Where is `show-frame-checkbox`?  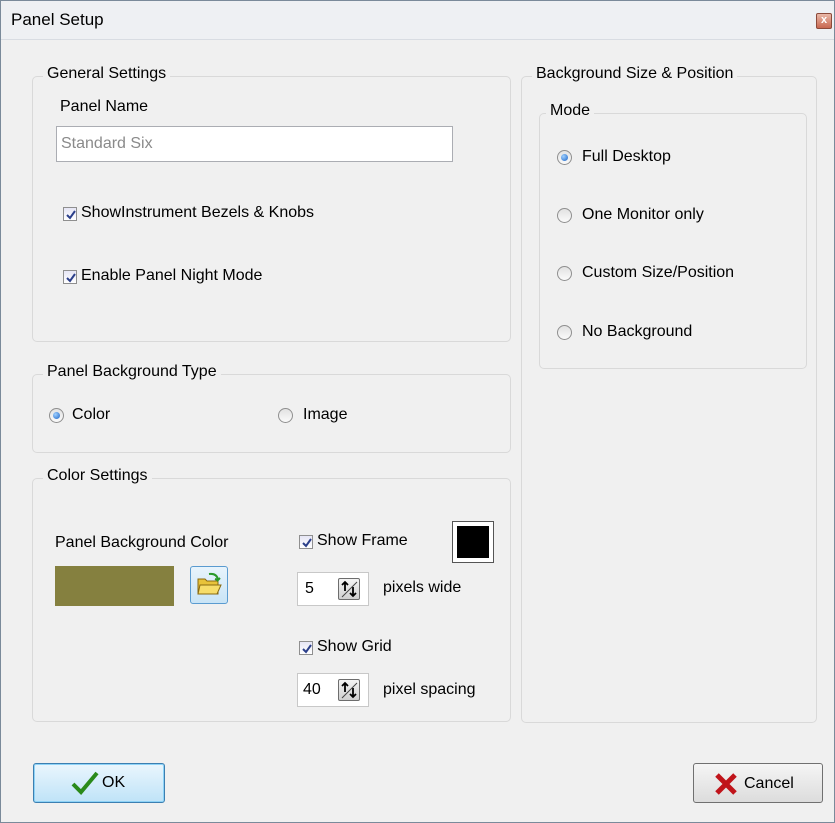 show-frame-checkbox is located at coordinates (306, 542).